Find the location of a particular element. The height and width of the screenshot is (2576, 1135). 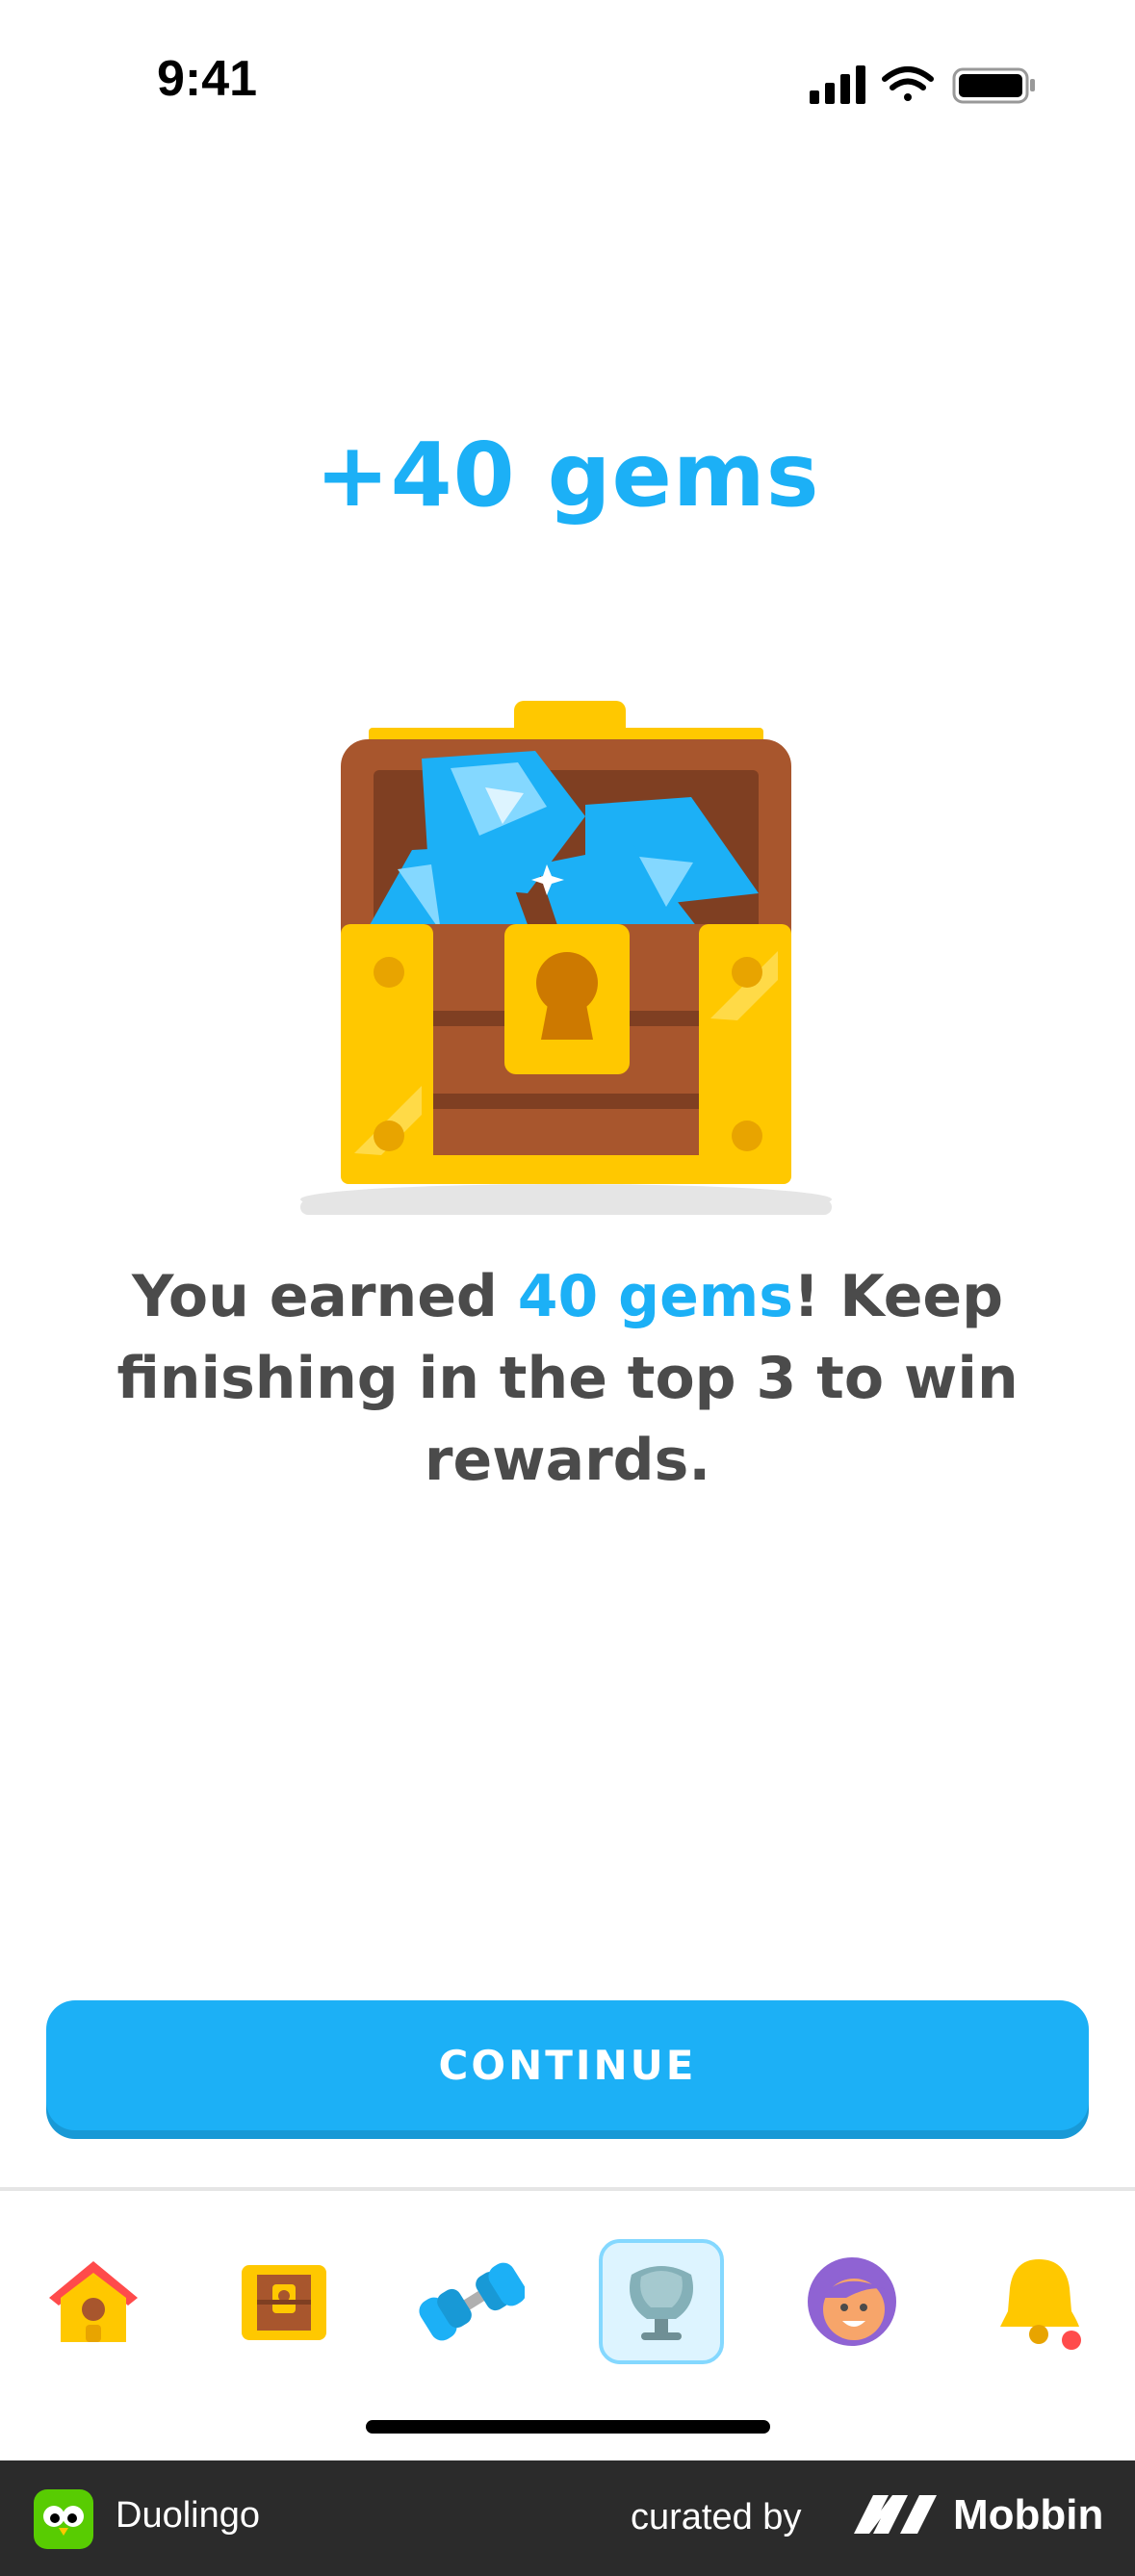

footer-app-name: Duolingo is located at coordinates (188, 2515).